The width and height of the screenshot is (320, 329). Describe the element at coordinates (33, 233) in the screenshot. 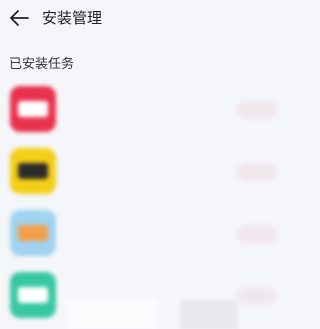

I see `colorful-app-icon` at that location.